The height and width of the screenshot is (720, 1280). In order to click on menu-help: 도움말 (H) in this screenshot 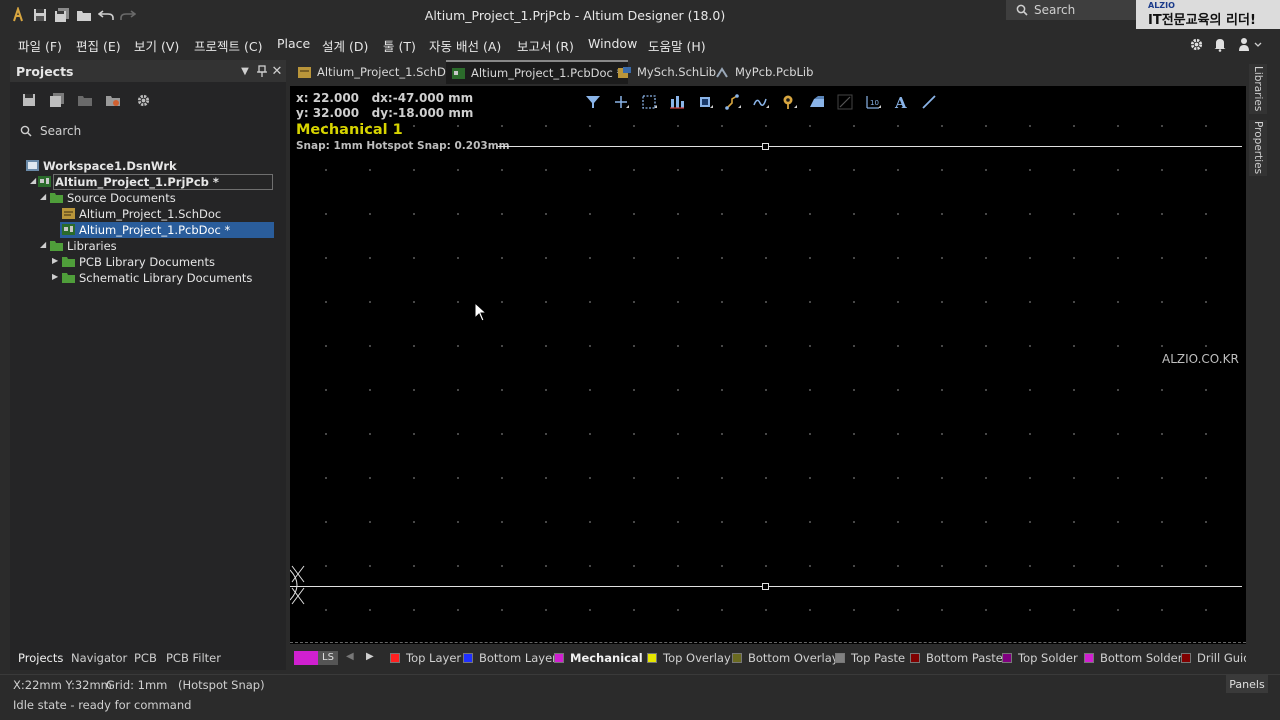, I will do `click(677, 45)`.